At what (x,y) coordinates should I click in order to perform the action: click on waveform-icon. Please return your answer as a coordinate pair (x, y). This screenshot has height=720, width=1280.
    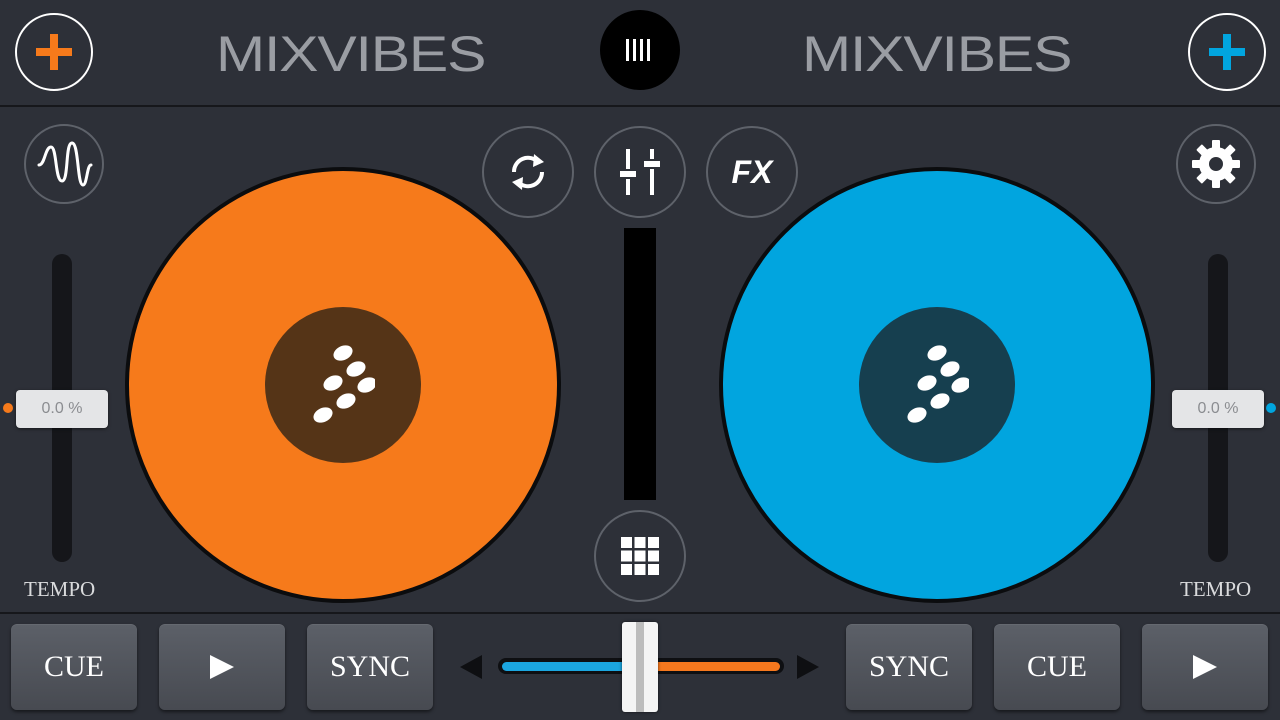
    Looking at the image, I should click on (65, 164).